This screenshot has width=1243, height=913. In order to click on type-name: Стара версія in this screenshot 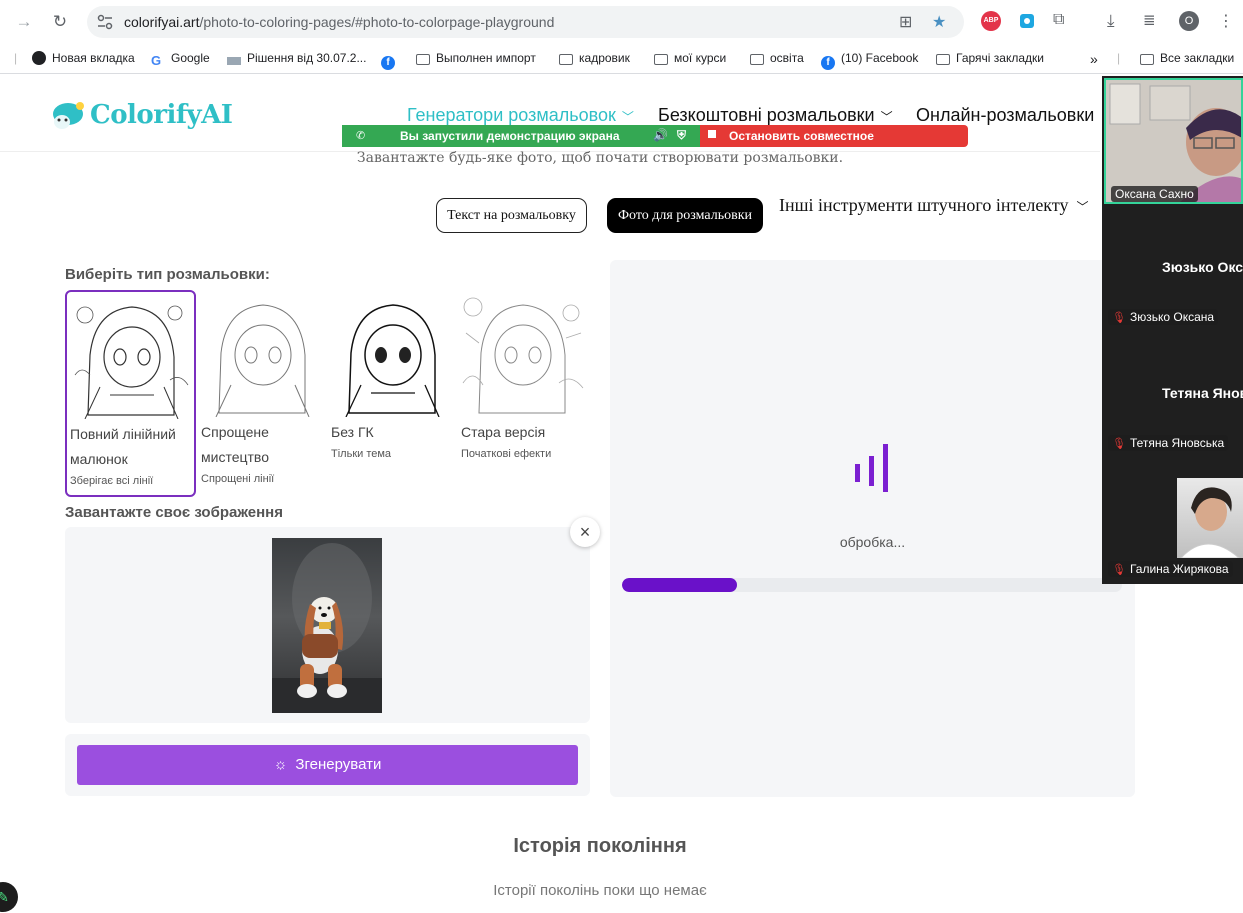, I will do `click(503, 432)`.